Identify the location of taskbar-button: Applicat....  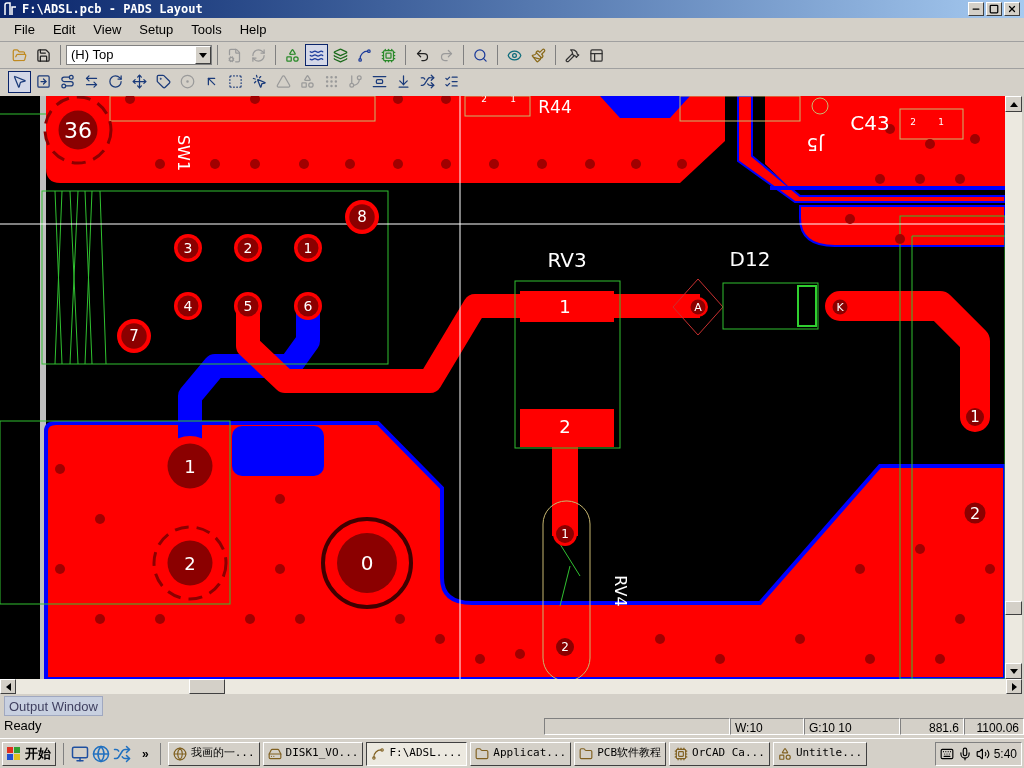
(521, 753).